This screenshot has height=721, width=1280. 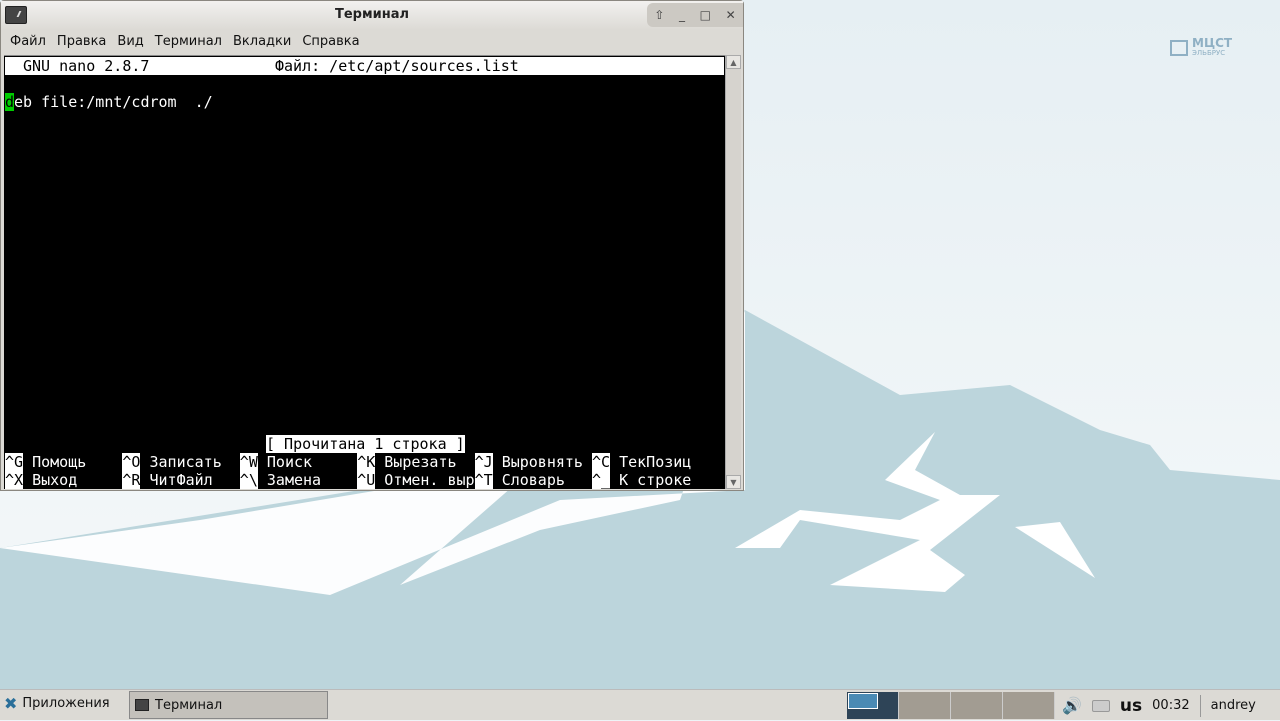 I want to click on shortcut-key: ^O, so click(x=131, y=462).